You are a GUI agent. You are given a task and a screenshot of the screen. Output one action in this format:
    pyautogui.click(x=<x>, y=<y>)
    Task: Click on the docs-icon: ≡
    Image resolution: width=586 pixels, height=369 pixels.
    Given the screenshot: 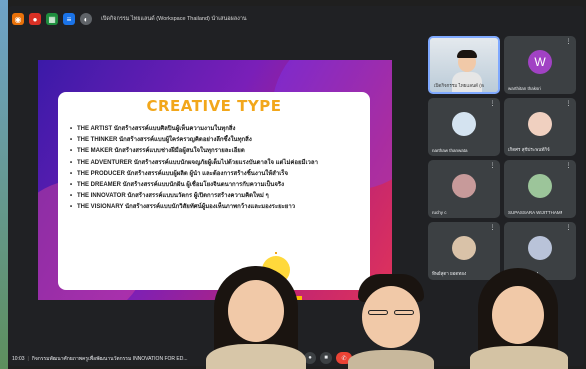 What is the action you would take?
    pyautogui.click(x=69, y=19)
    